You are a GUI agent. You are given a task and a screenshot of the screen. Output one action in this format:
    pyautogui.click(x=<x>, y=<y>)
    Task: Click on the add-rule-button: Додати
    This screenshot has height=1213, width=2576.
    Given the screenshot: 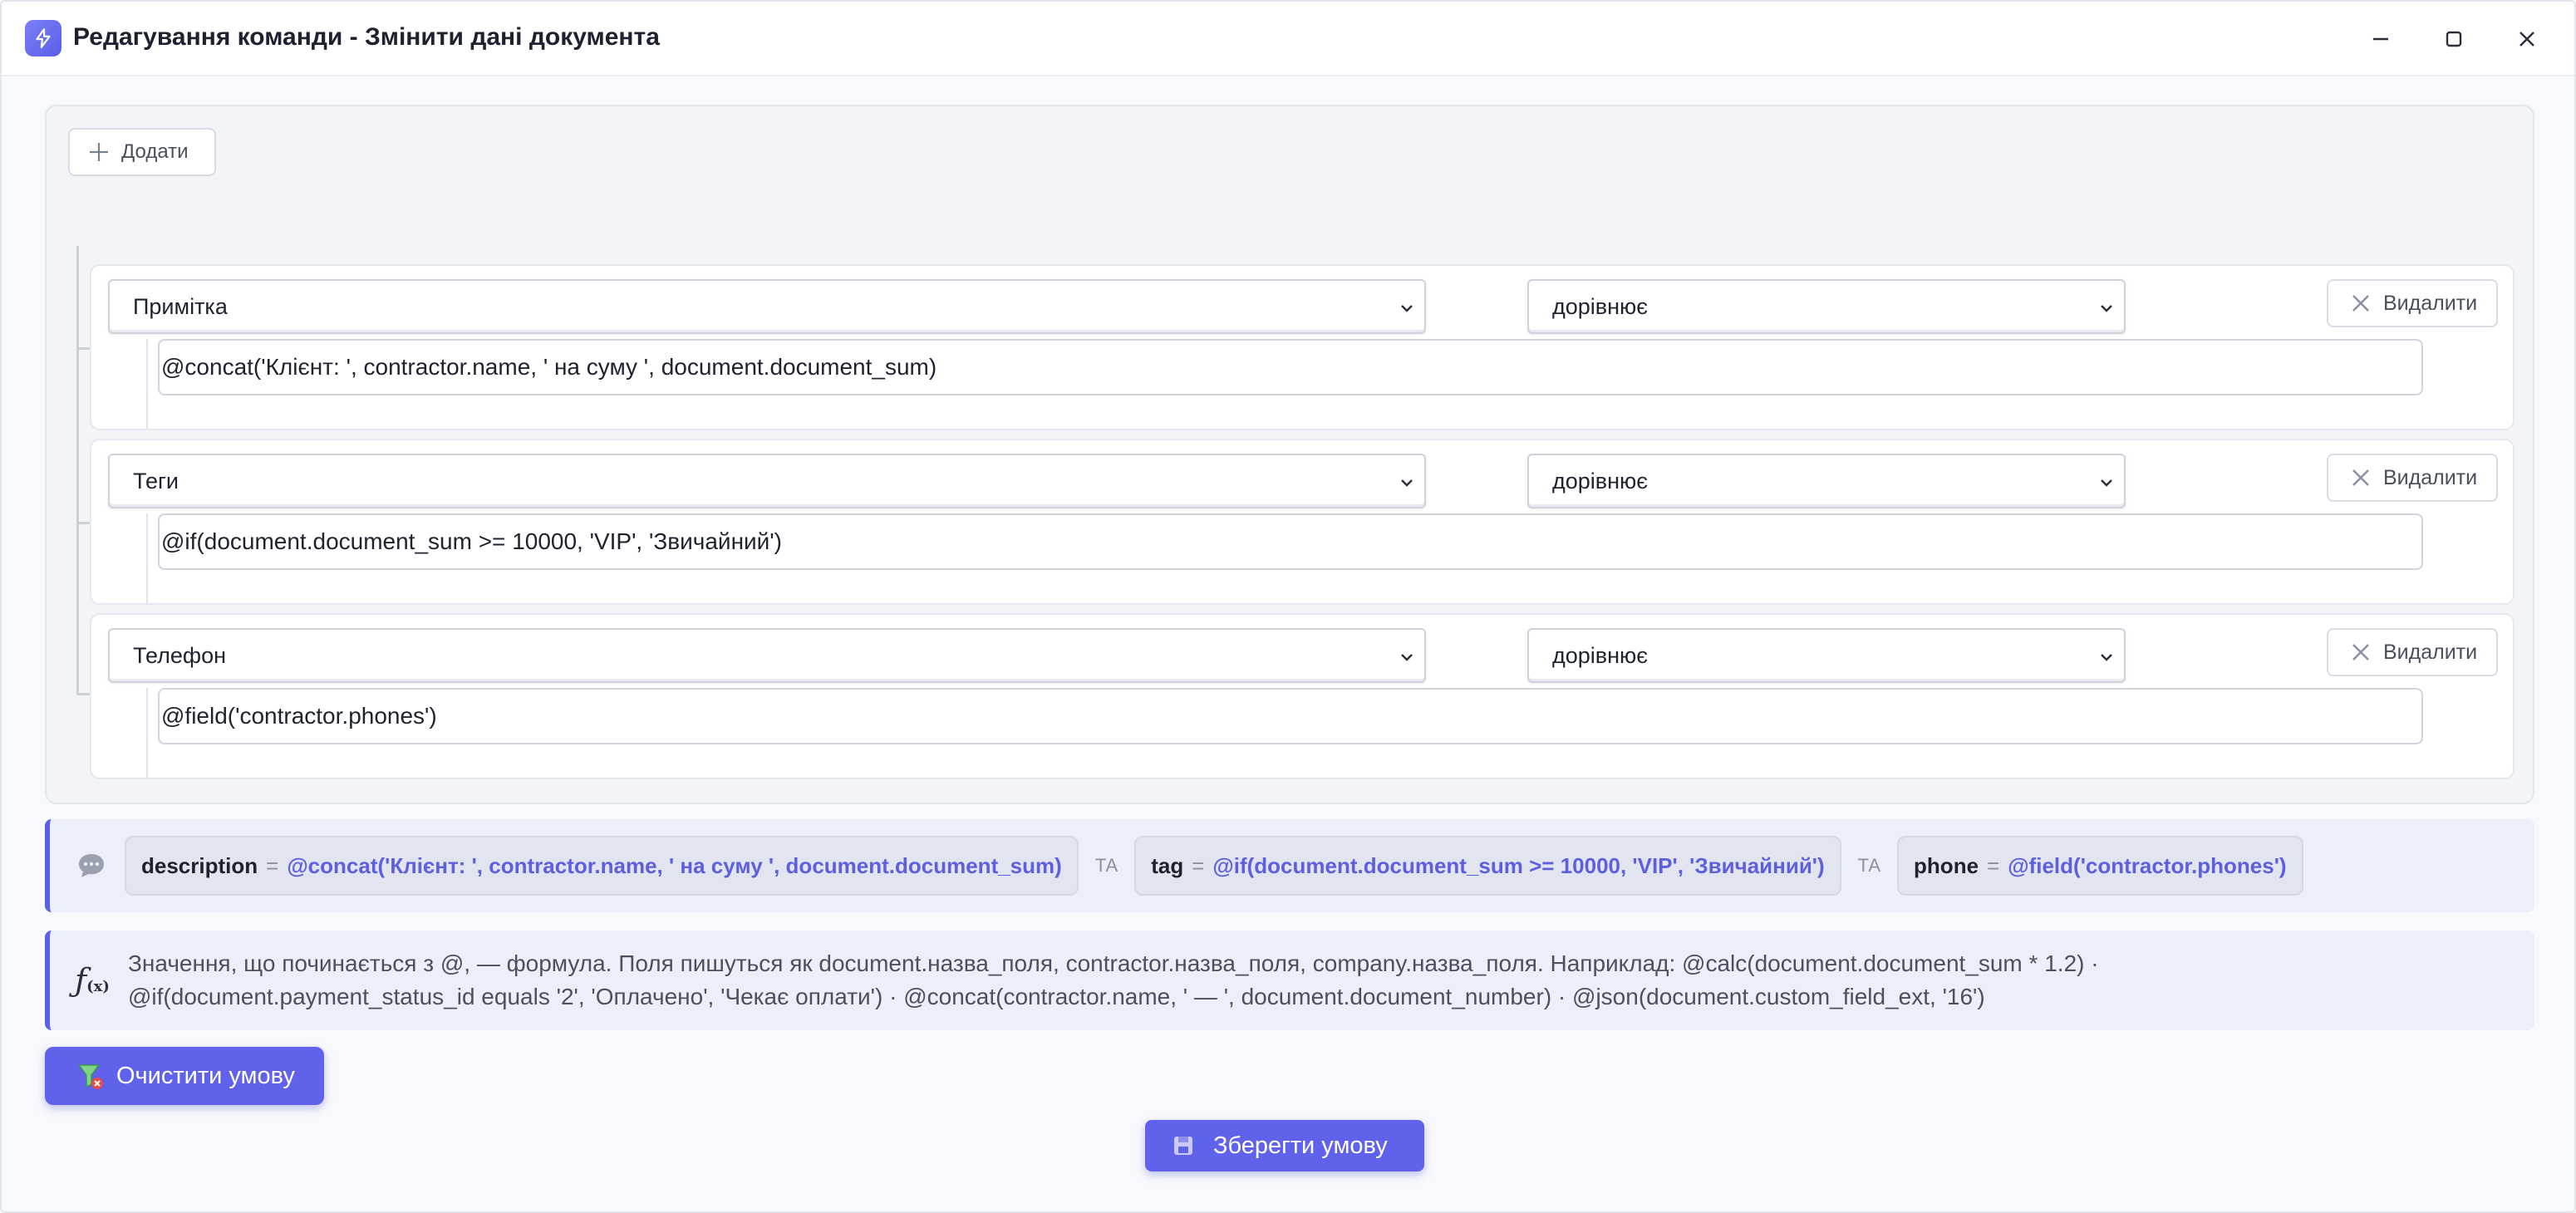 What is the action you would take?
    pyautogui.click(x=142, y=152)
    